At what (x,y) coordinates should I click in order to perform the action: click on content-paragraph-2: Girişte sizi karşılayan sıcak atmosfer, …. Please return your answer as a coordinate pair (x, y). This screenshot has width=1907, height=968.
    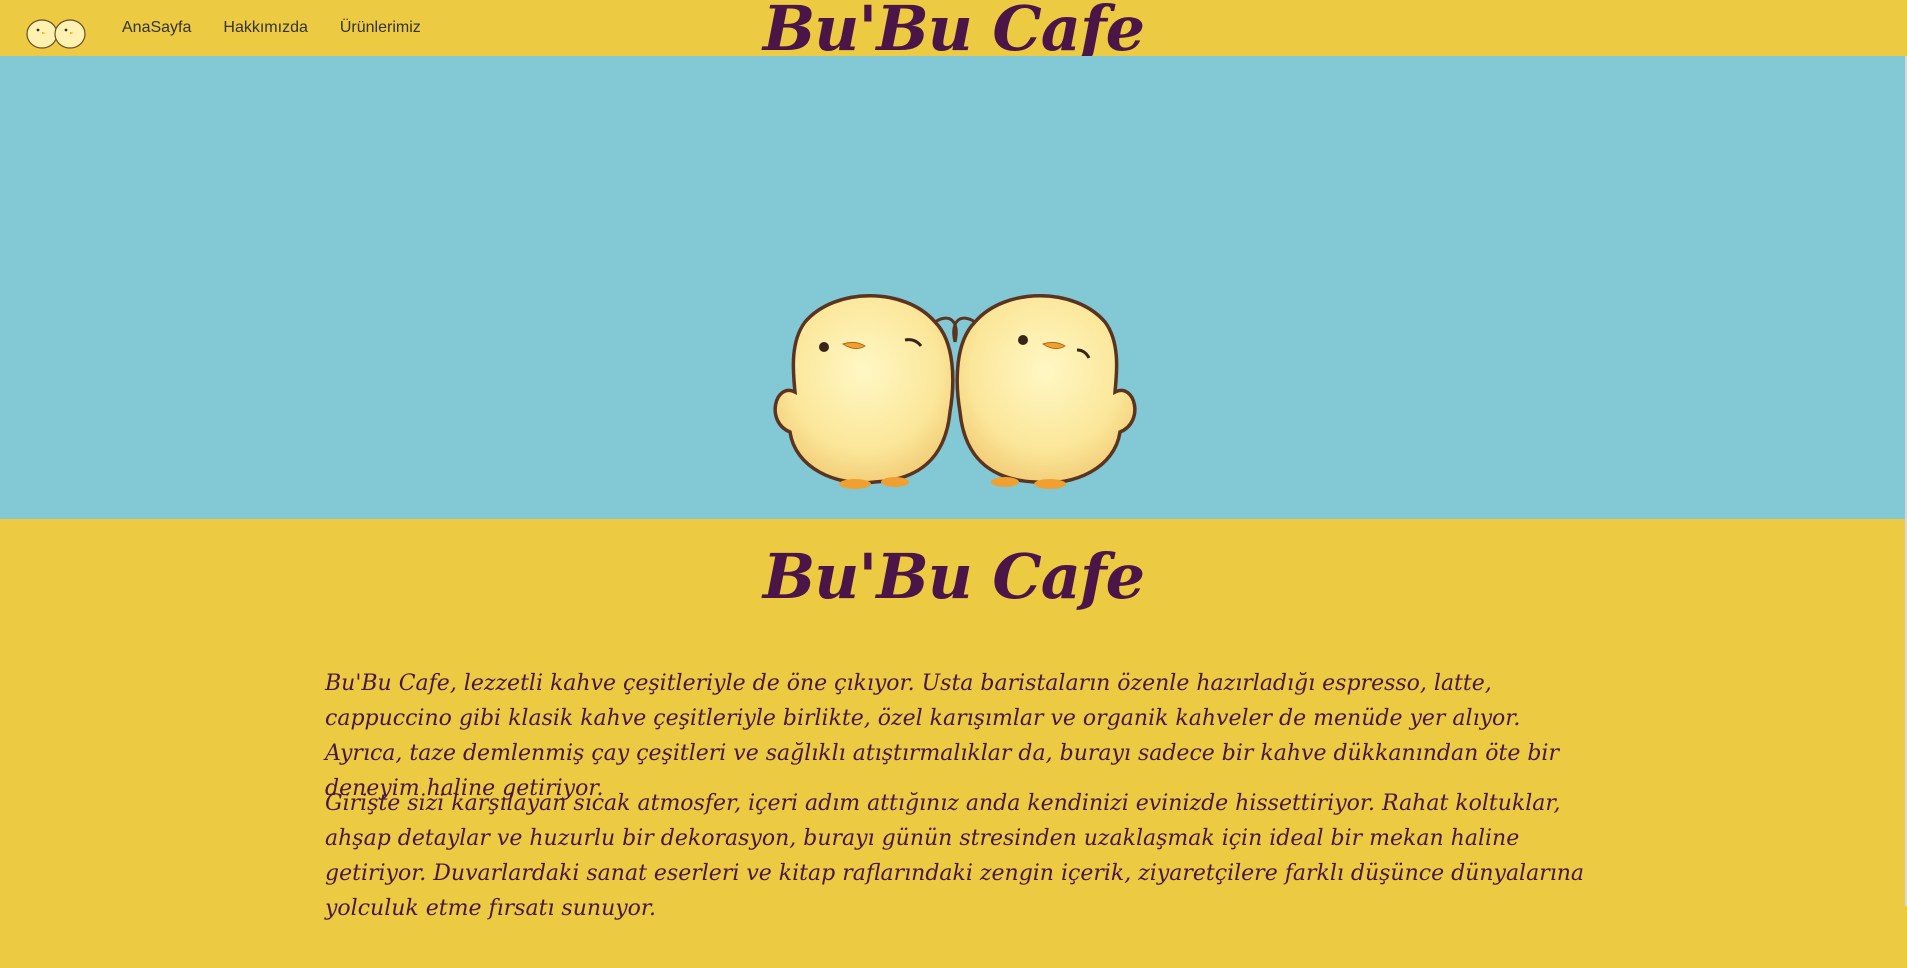
    Looking at the image, I should click on (955, 856).